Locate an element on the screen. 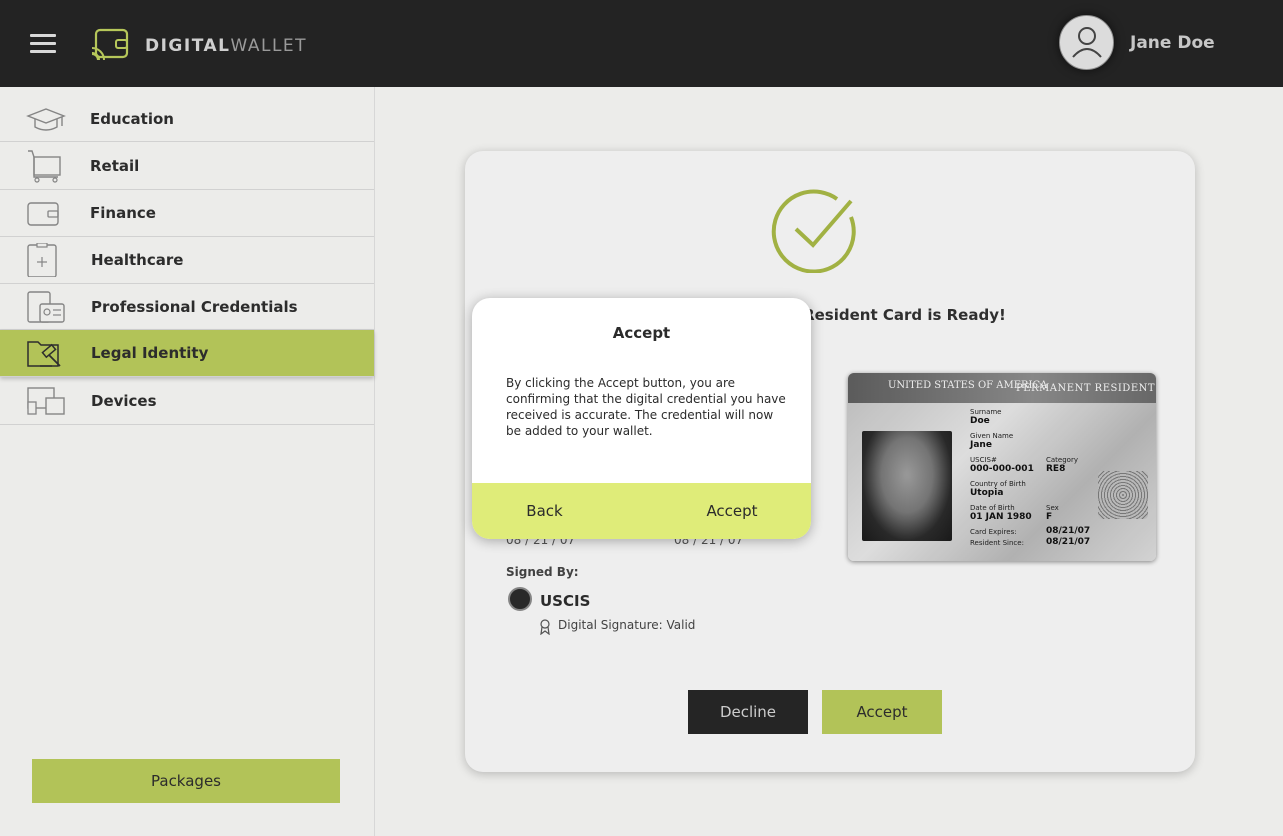 The height and width of the screenshot is (836, 1283). dialog-actions: Back Accept is located at coordinates (641, 511).